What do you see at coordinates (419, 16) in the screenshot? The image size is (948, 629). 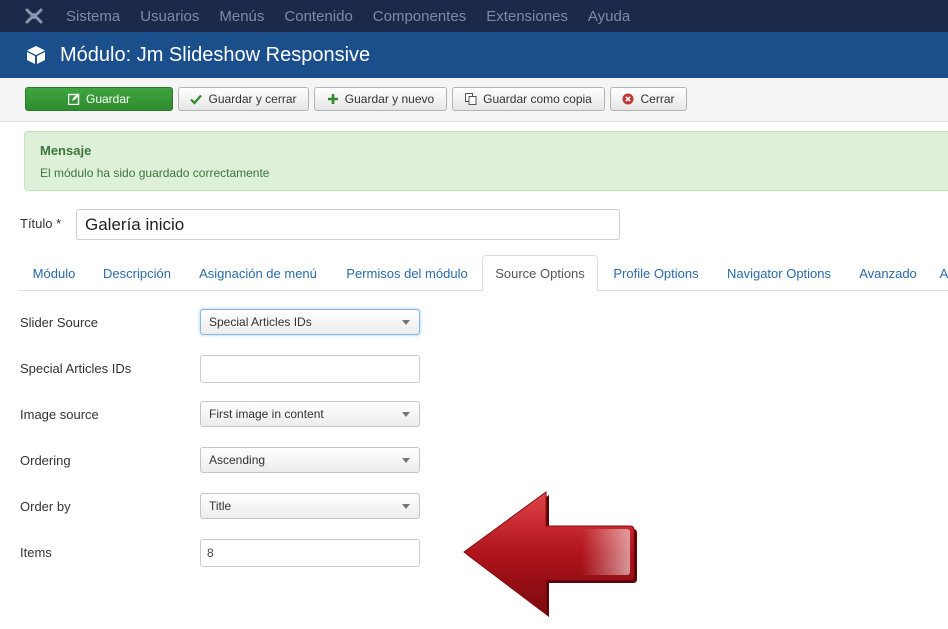 I see `menu-componentes: Componentes` at bounding box center [419, 16].